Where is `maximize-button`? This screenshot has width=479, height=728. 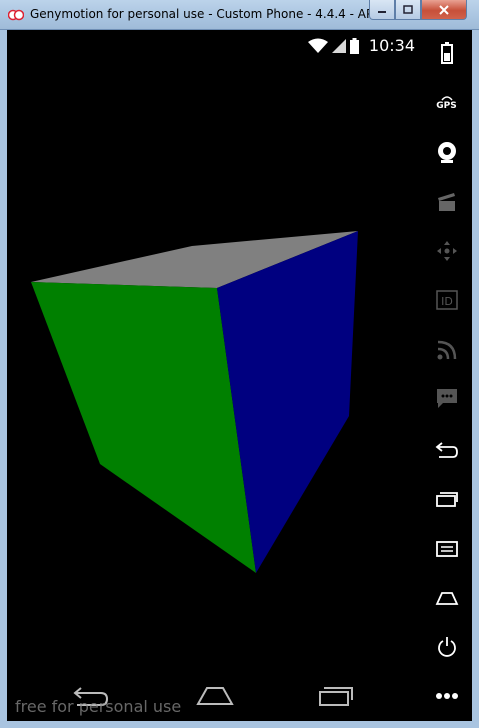 maximize-button is located at coordinates (408, 10).